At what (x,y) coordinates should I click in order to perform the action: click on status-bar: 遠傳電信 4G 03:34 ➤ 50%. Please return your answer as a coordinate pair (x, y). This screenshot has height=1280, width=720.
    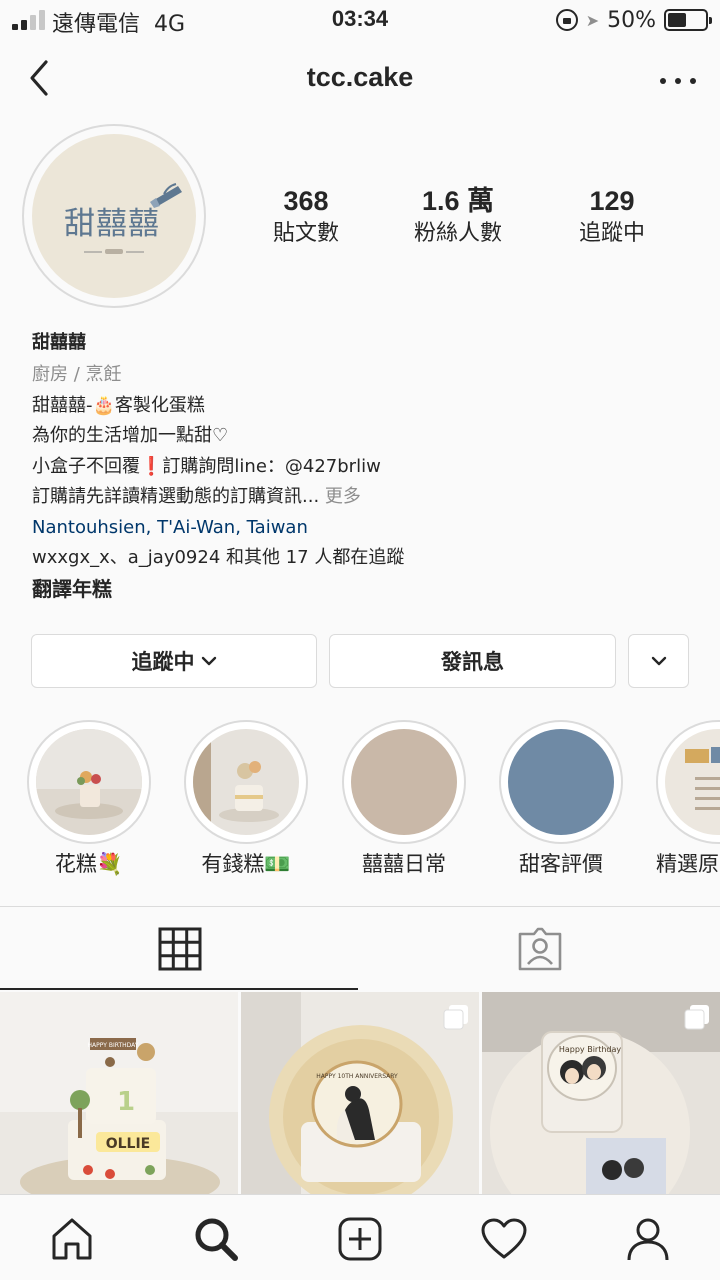
    Looking at the image, I should click on (360, 20).